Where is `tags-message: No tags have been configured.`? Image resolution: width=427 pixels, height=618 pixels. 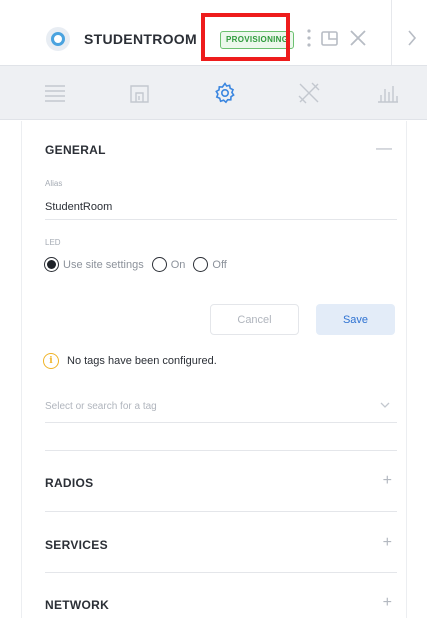 tags-message: No tags have been configured. is located at coordinates (142, 361).